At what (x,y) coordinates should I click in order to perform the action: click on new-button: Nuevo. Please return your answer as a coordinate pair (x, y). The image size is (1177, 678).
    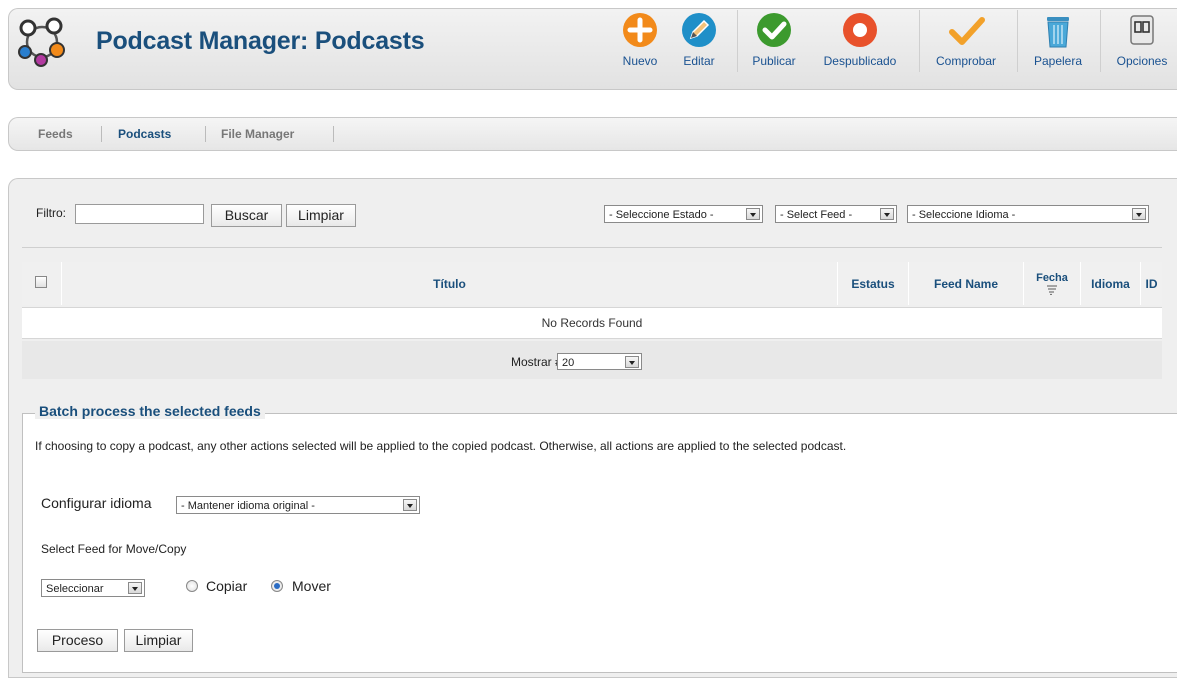
    Looking at the image, I should click on (640, 39).